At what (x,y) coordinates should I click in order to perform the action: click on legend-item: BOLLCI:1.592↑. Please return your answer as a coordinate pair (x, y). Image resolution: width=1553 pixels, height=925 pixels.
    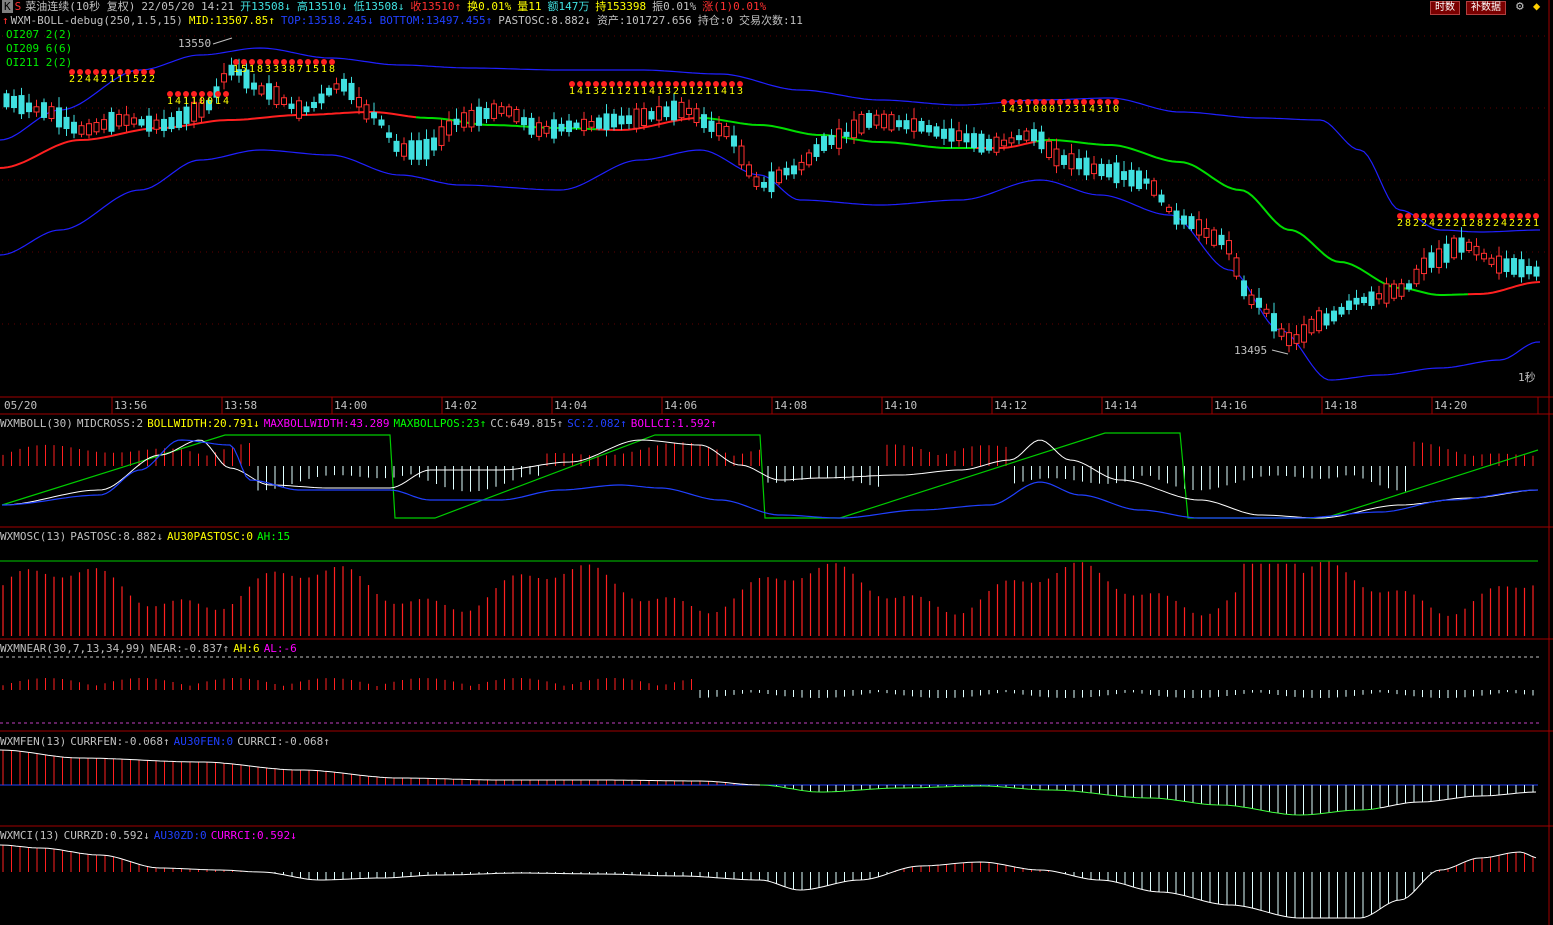
    Looking at the image, I should click on (673, 423).